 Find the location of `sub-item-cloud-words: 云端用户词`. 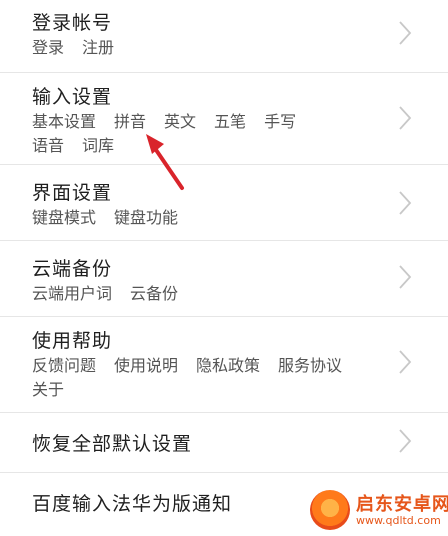

sub-item-cloud-words: 云端用户词 is located at coordinates (72, 293).